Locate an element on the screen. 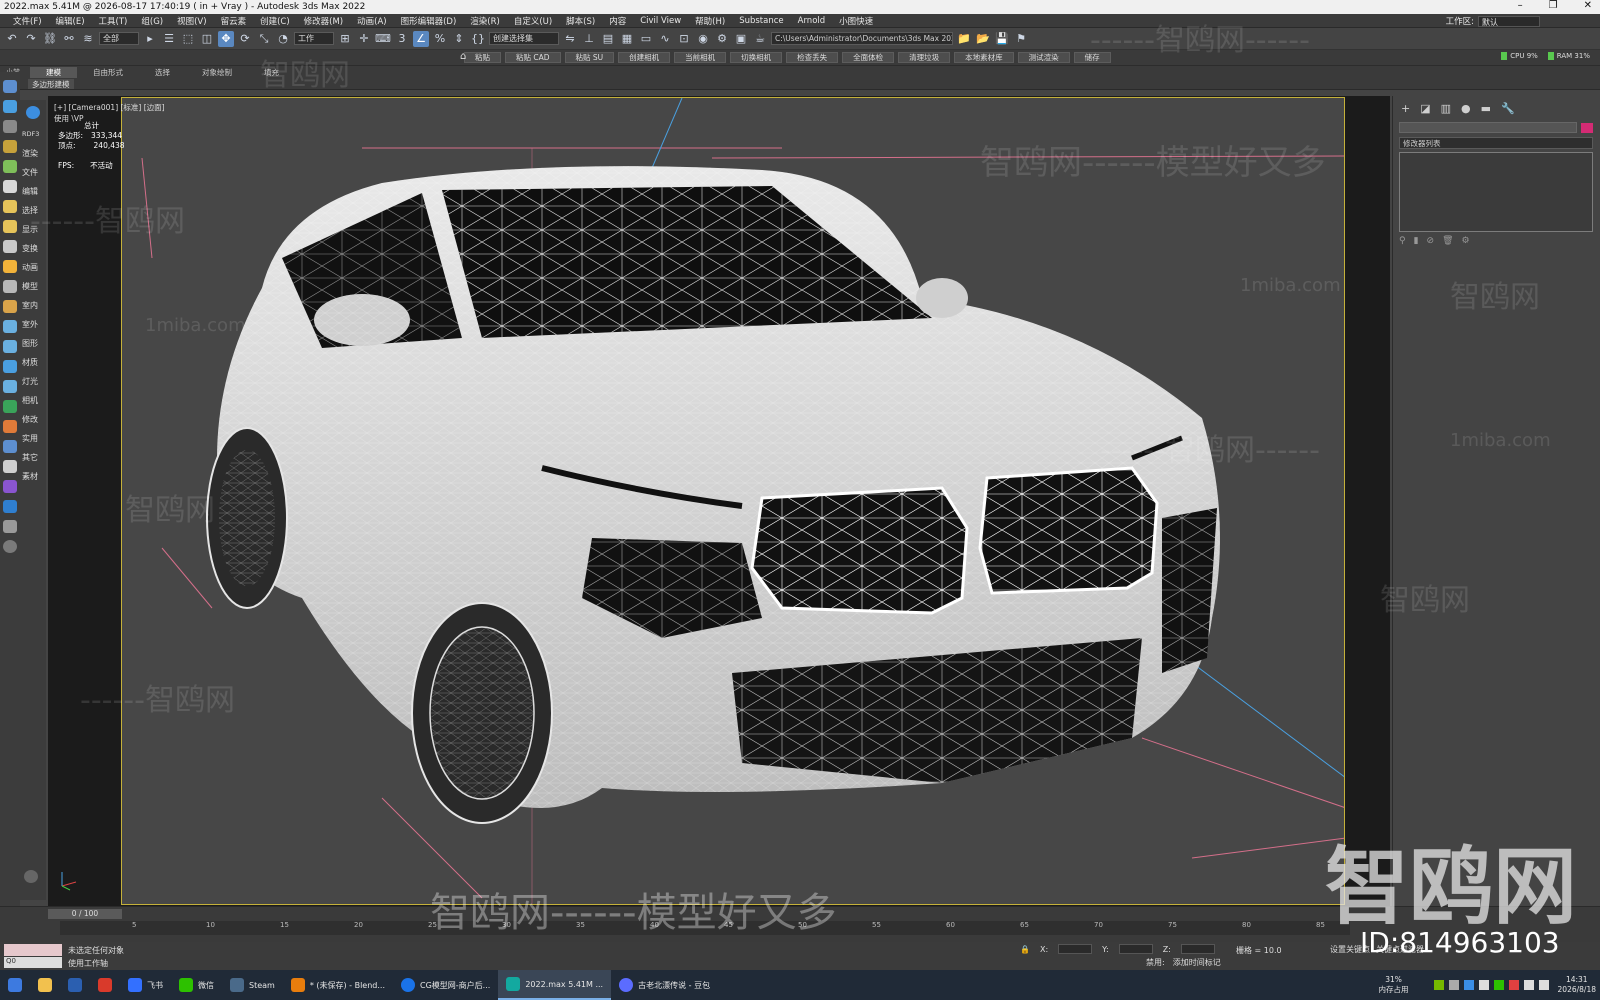 The height and width of the screenshot is (1000, 1600). menu-scripting: 脚本(S) is located at coordinates (580, 21).